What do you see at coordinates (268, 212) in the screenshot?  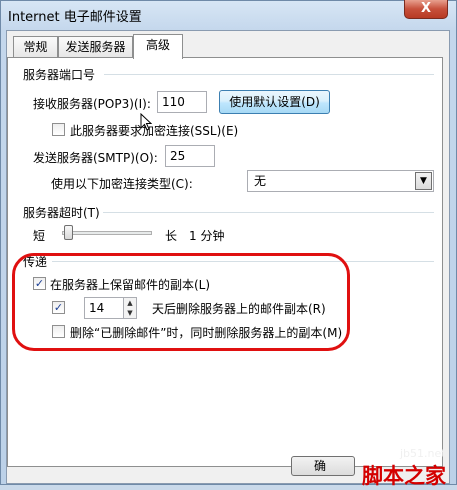 I see `timeout-group-divider` at bounding box center [268, 212].